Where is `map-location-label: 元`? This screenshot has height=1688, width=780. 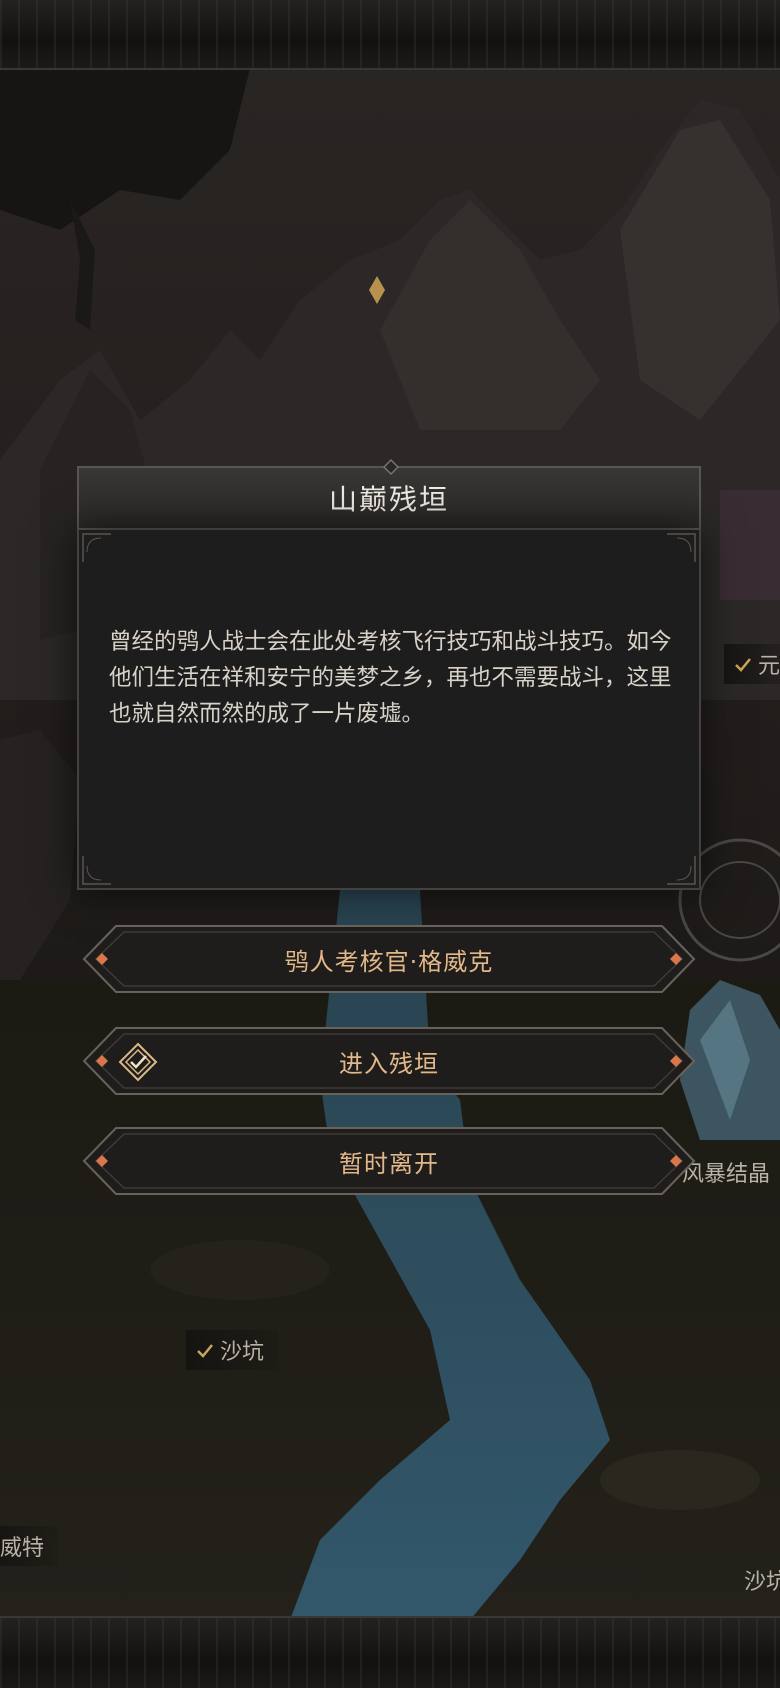
map-location-label: 元 is located at coordinates (752, 664).